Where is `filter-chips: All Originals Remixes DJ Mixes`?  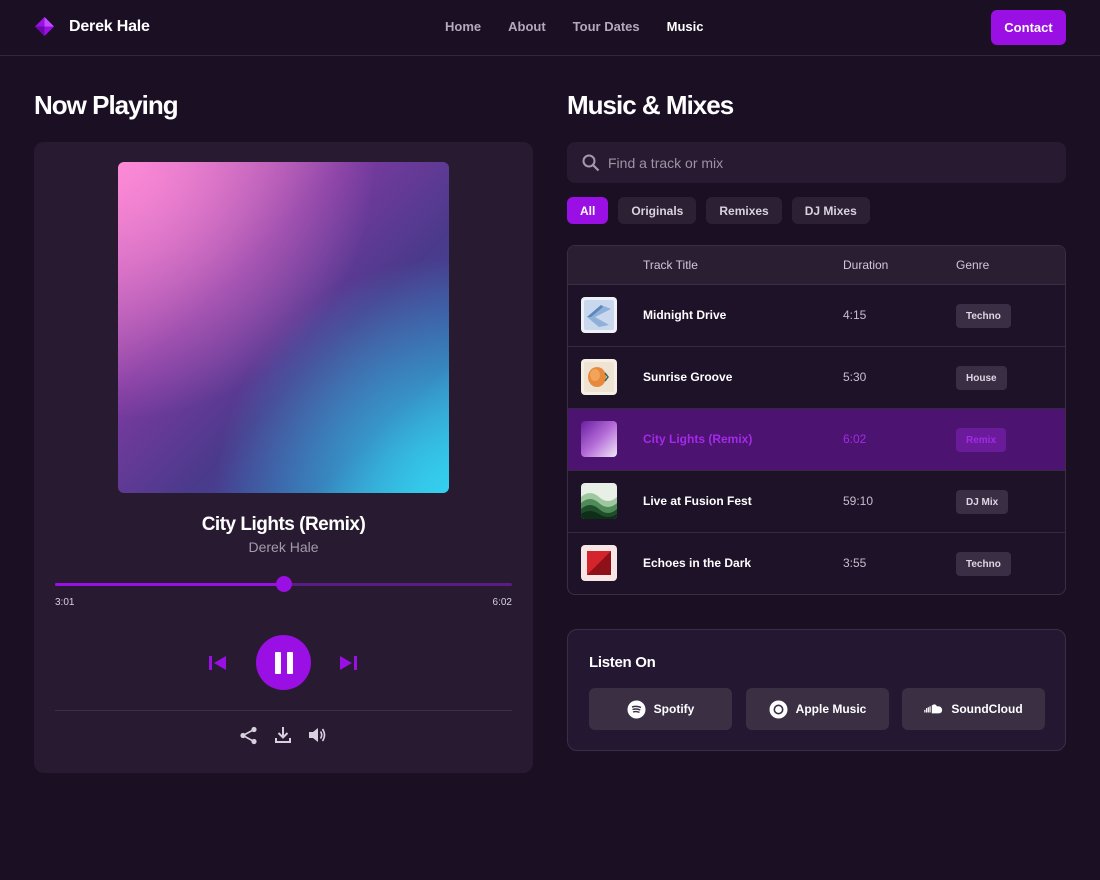 filter-chips: All Originals Remixes DJ Mixes is located at coordinates (718, 210).